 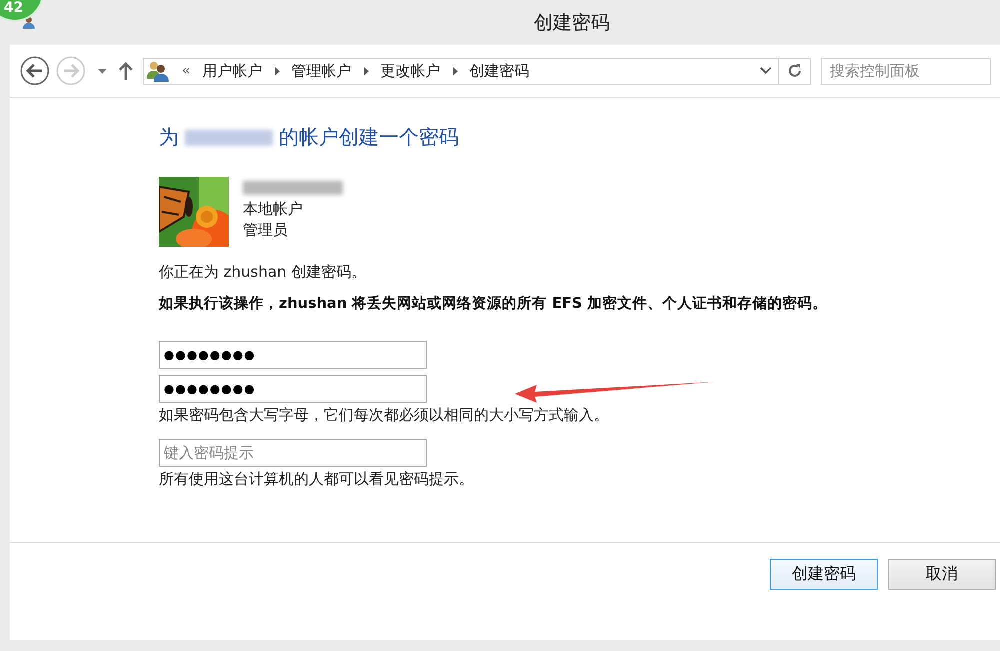 I want to click on page-heading: 为, so click(x=169, y=137).